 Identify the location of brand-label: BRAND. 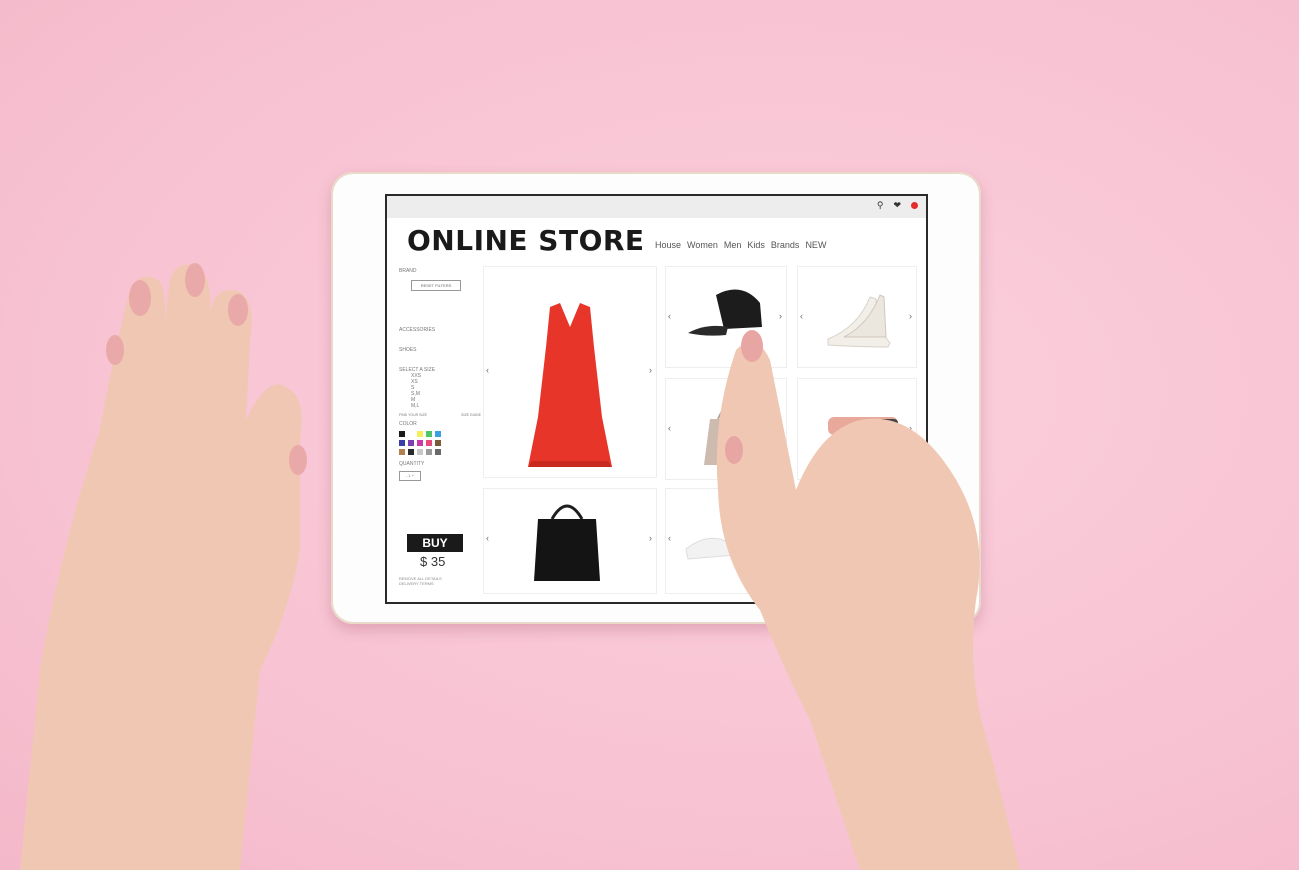
(408, 271).